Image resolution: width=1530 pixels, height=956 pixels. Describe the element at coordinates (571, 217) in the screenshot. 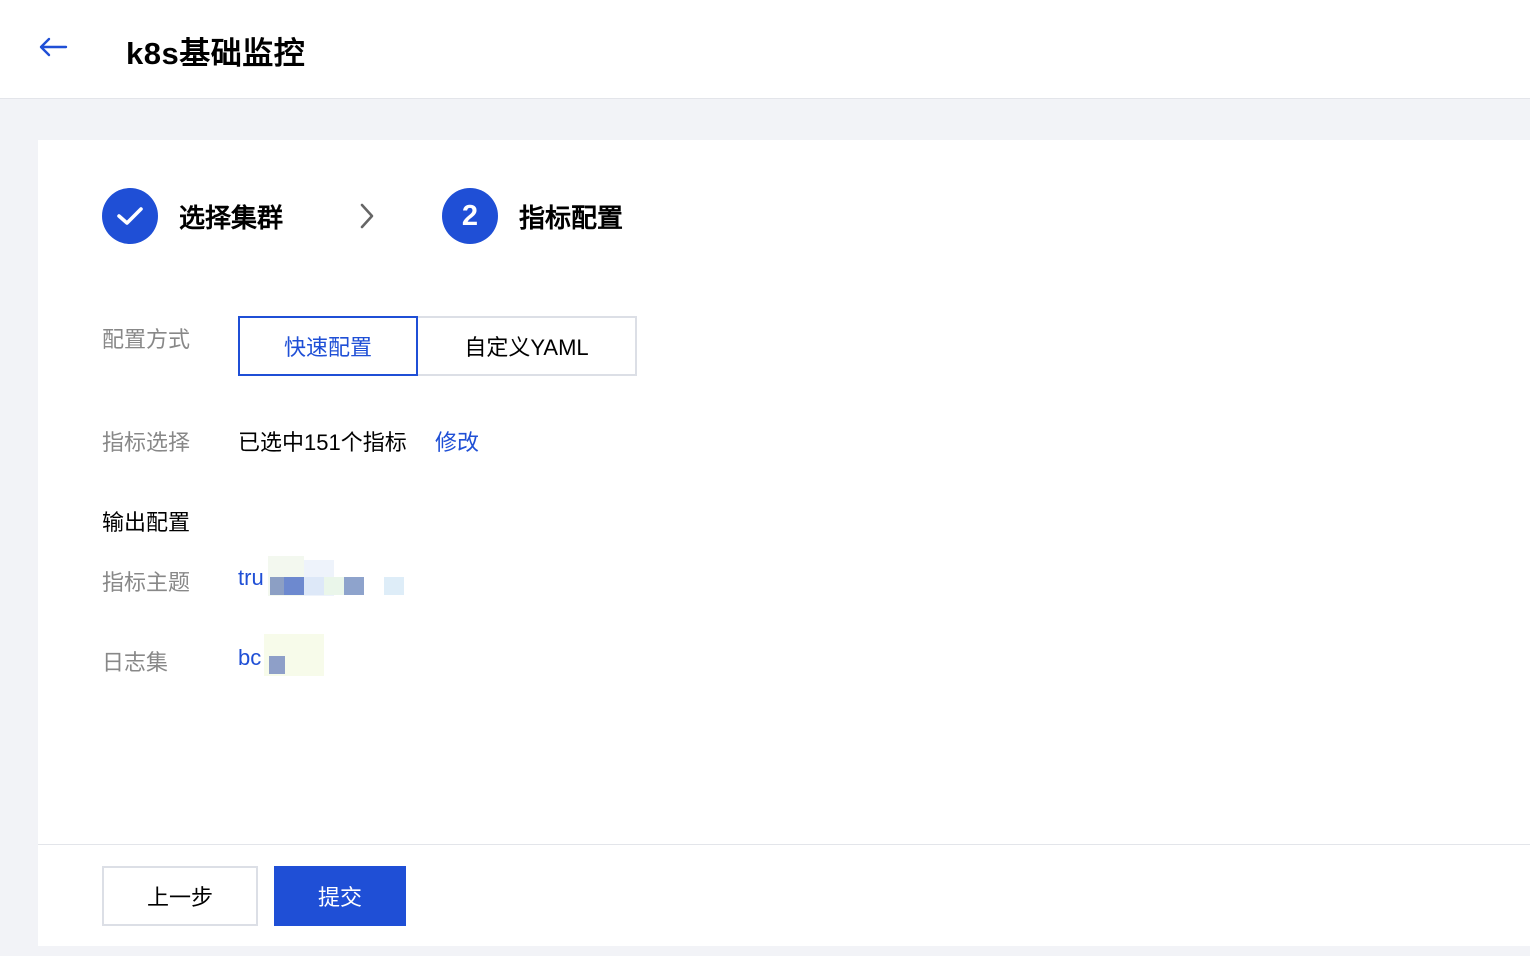

I see `step-label: 指标配置` at that location.